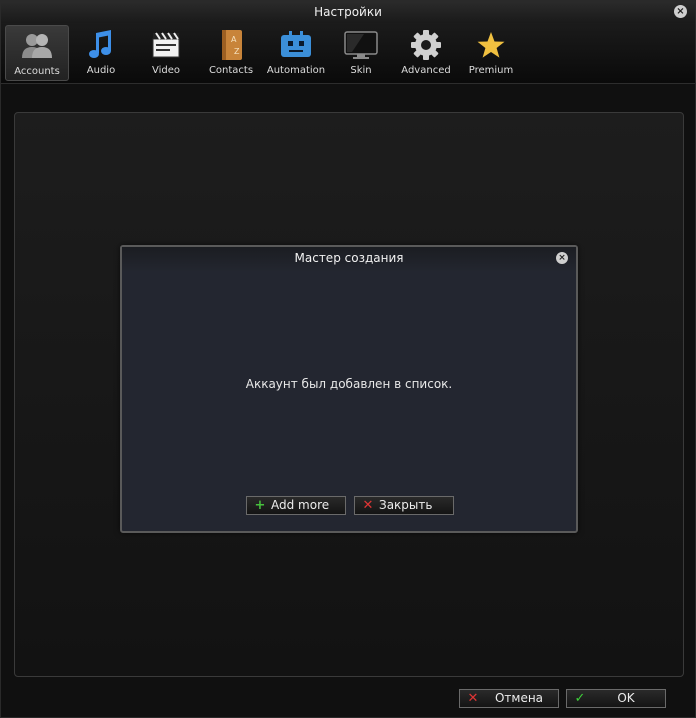  I want to click on tab-label: Premium, so click(491, 70).